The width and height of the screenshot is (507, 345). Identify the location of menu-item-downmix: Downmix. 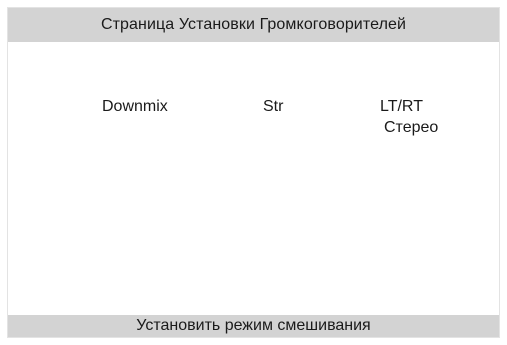
(135, 106).